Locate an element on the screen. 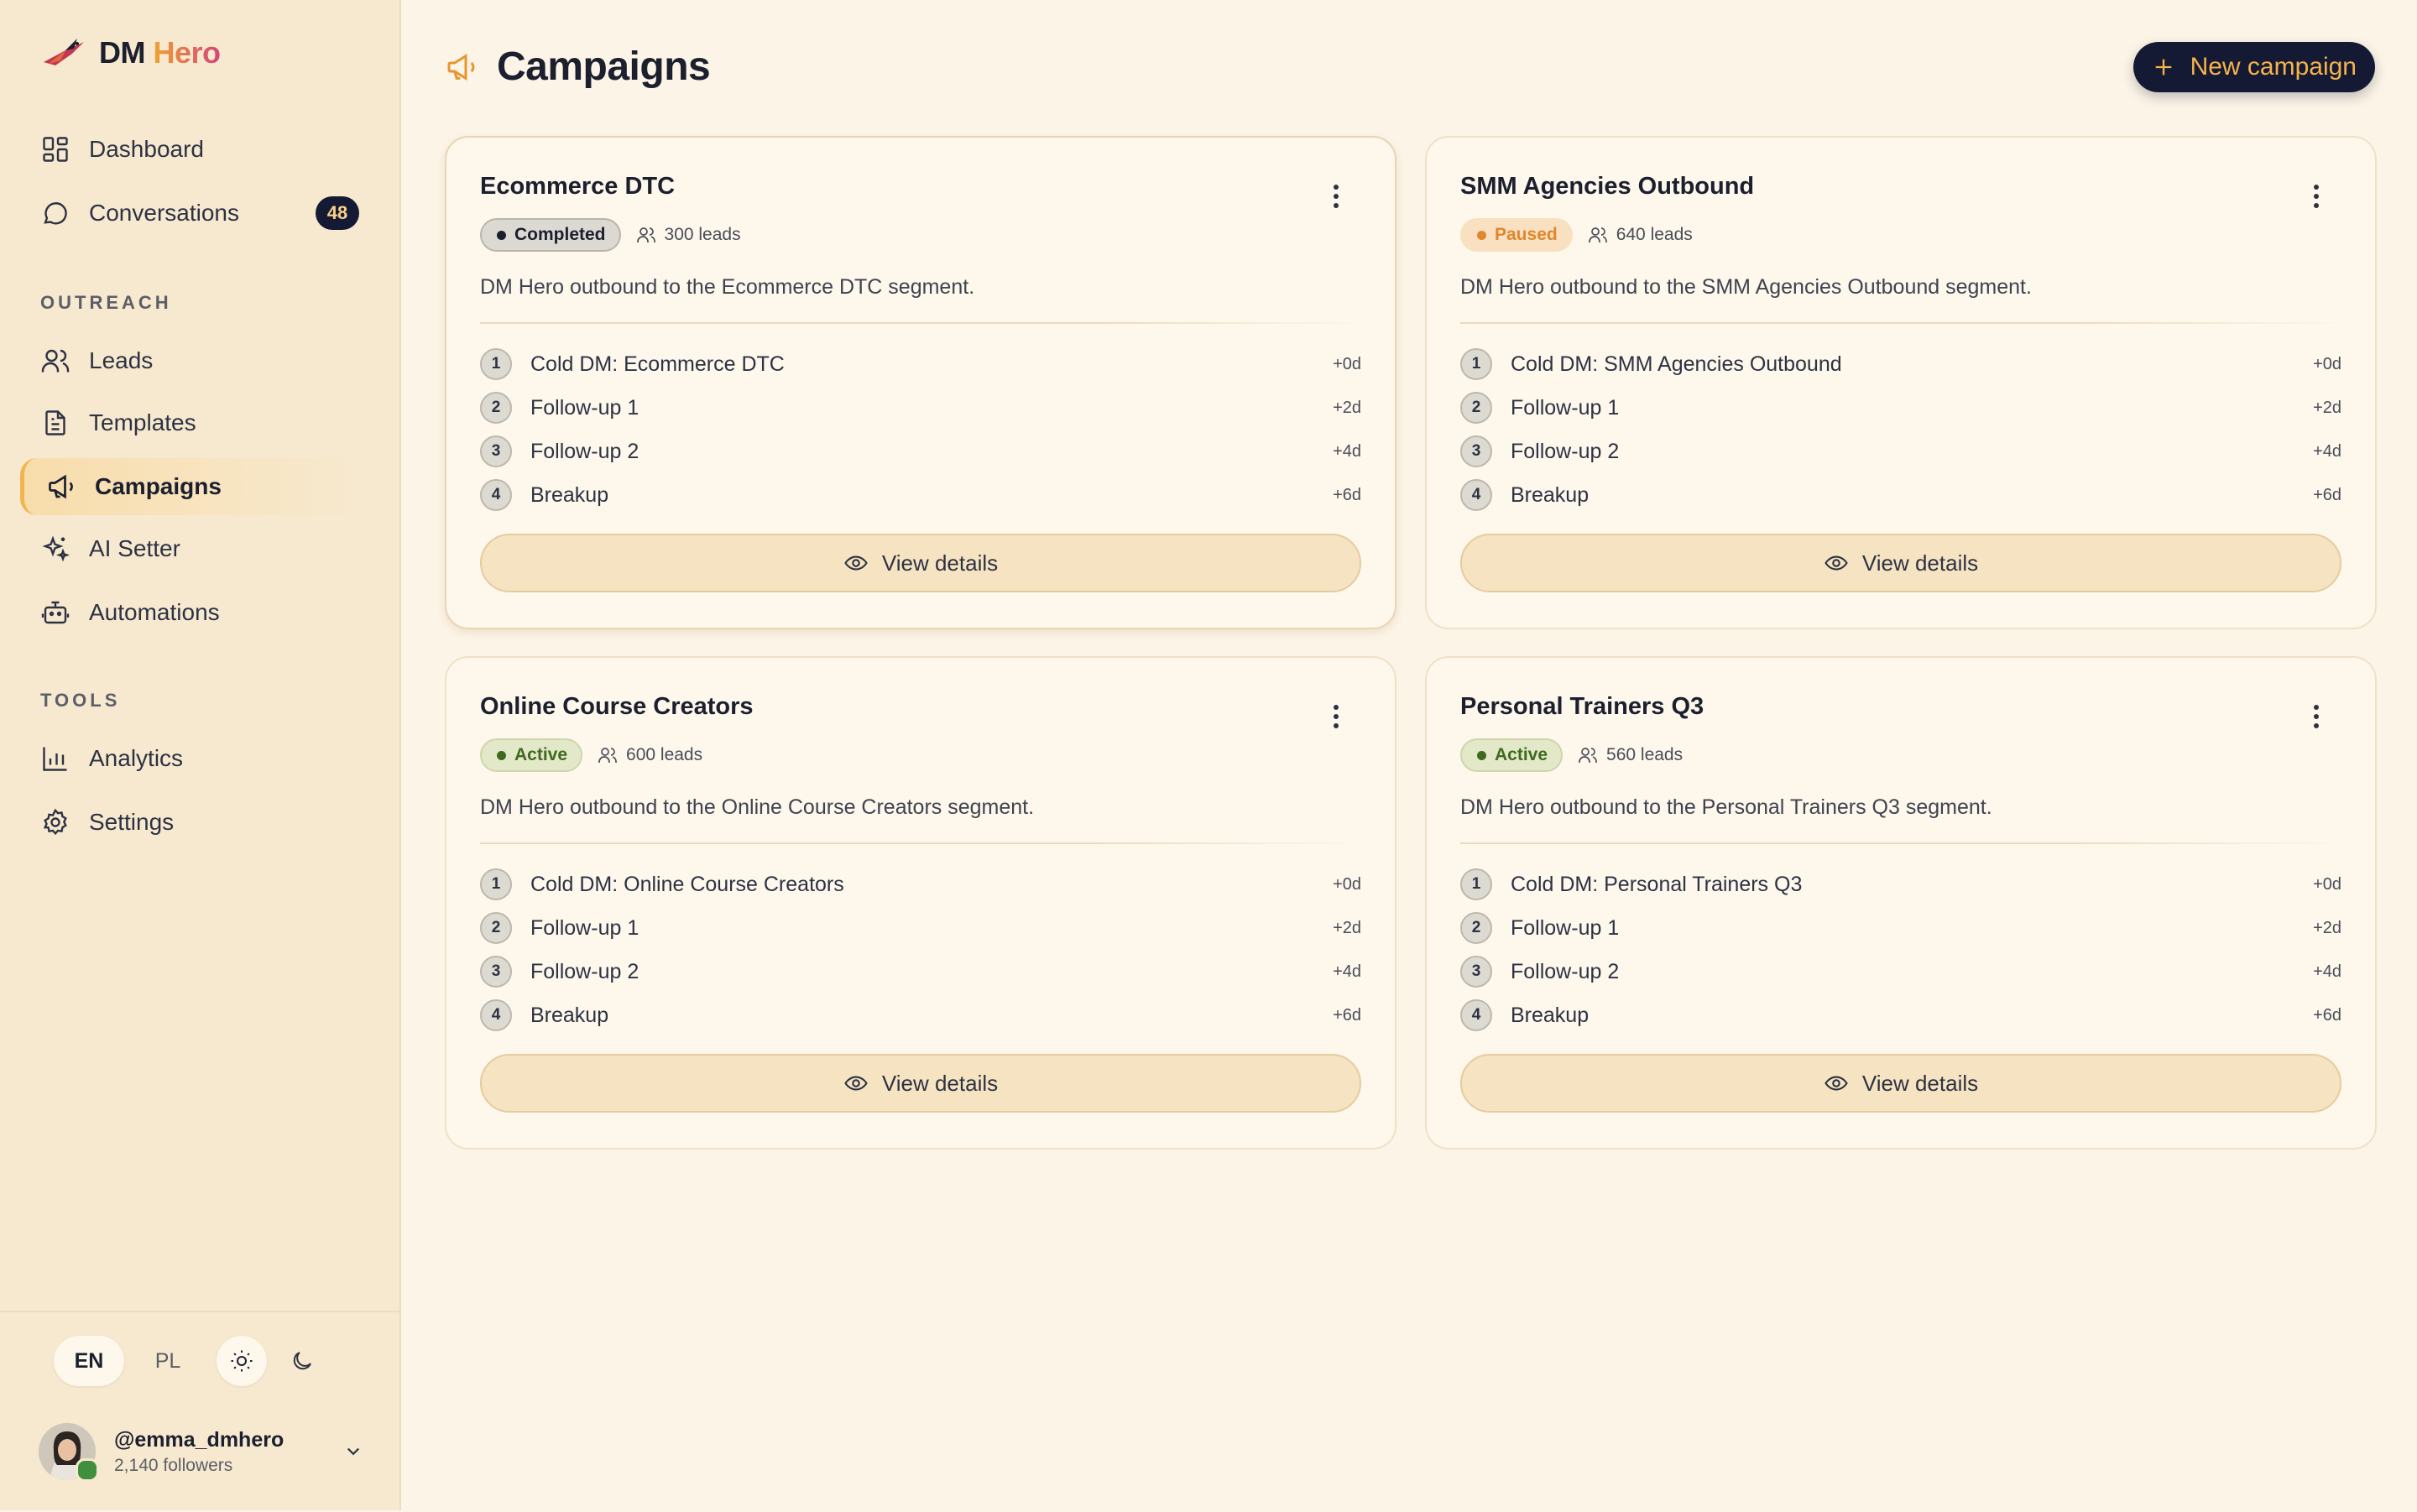  campaign-title: SMM Agencies Outbound is located at coordinates (1607, 187).